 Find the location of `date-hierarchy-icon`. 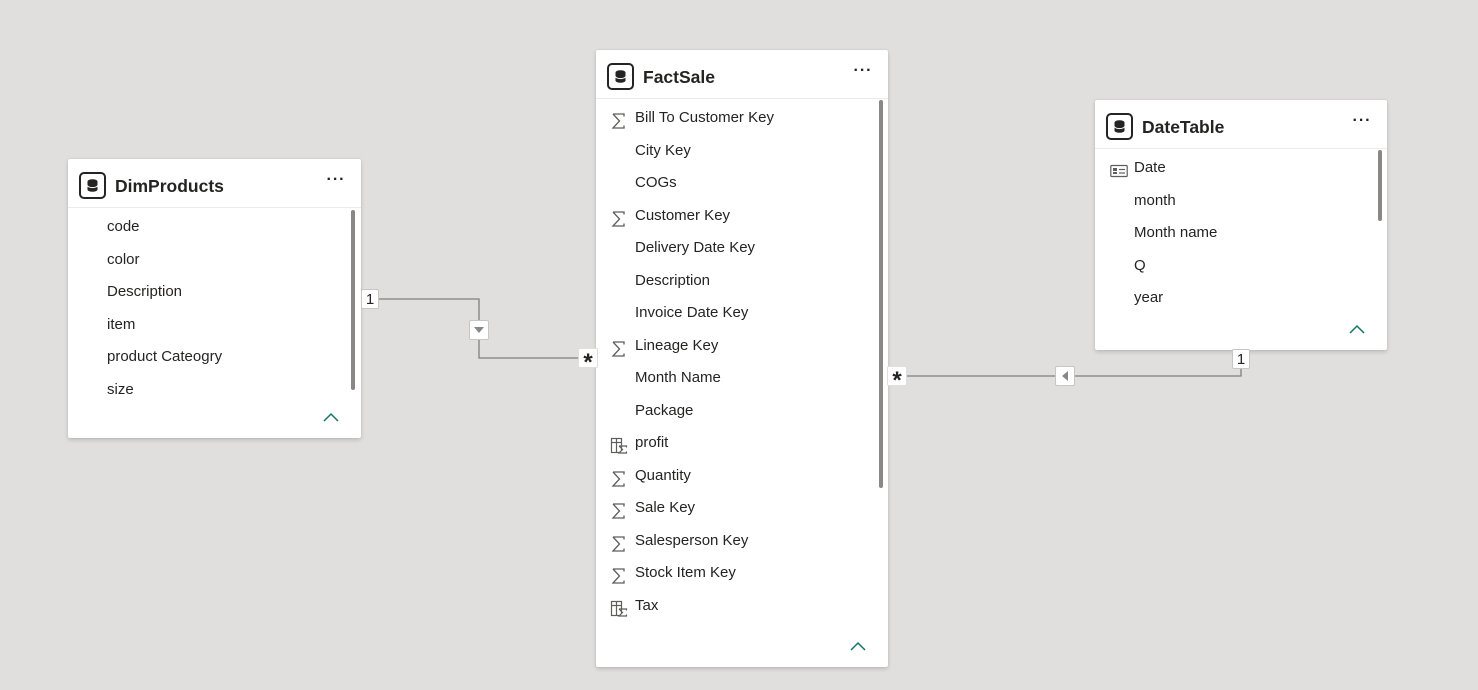

date-hierarchy-icon is located at coordinates (1119, 169).